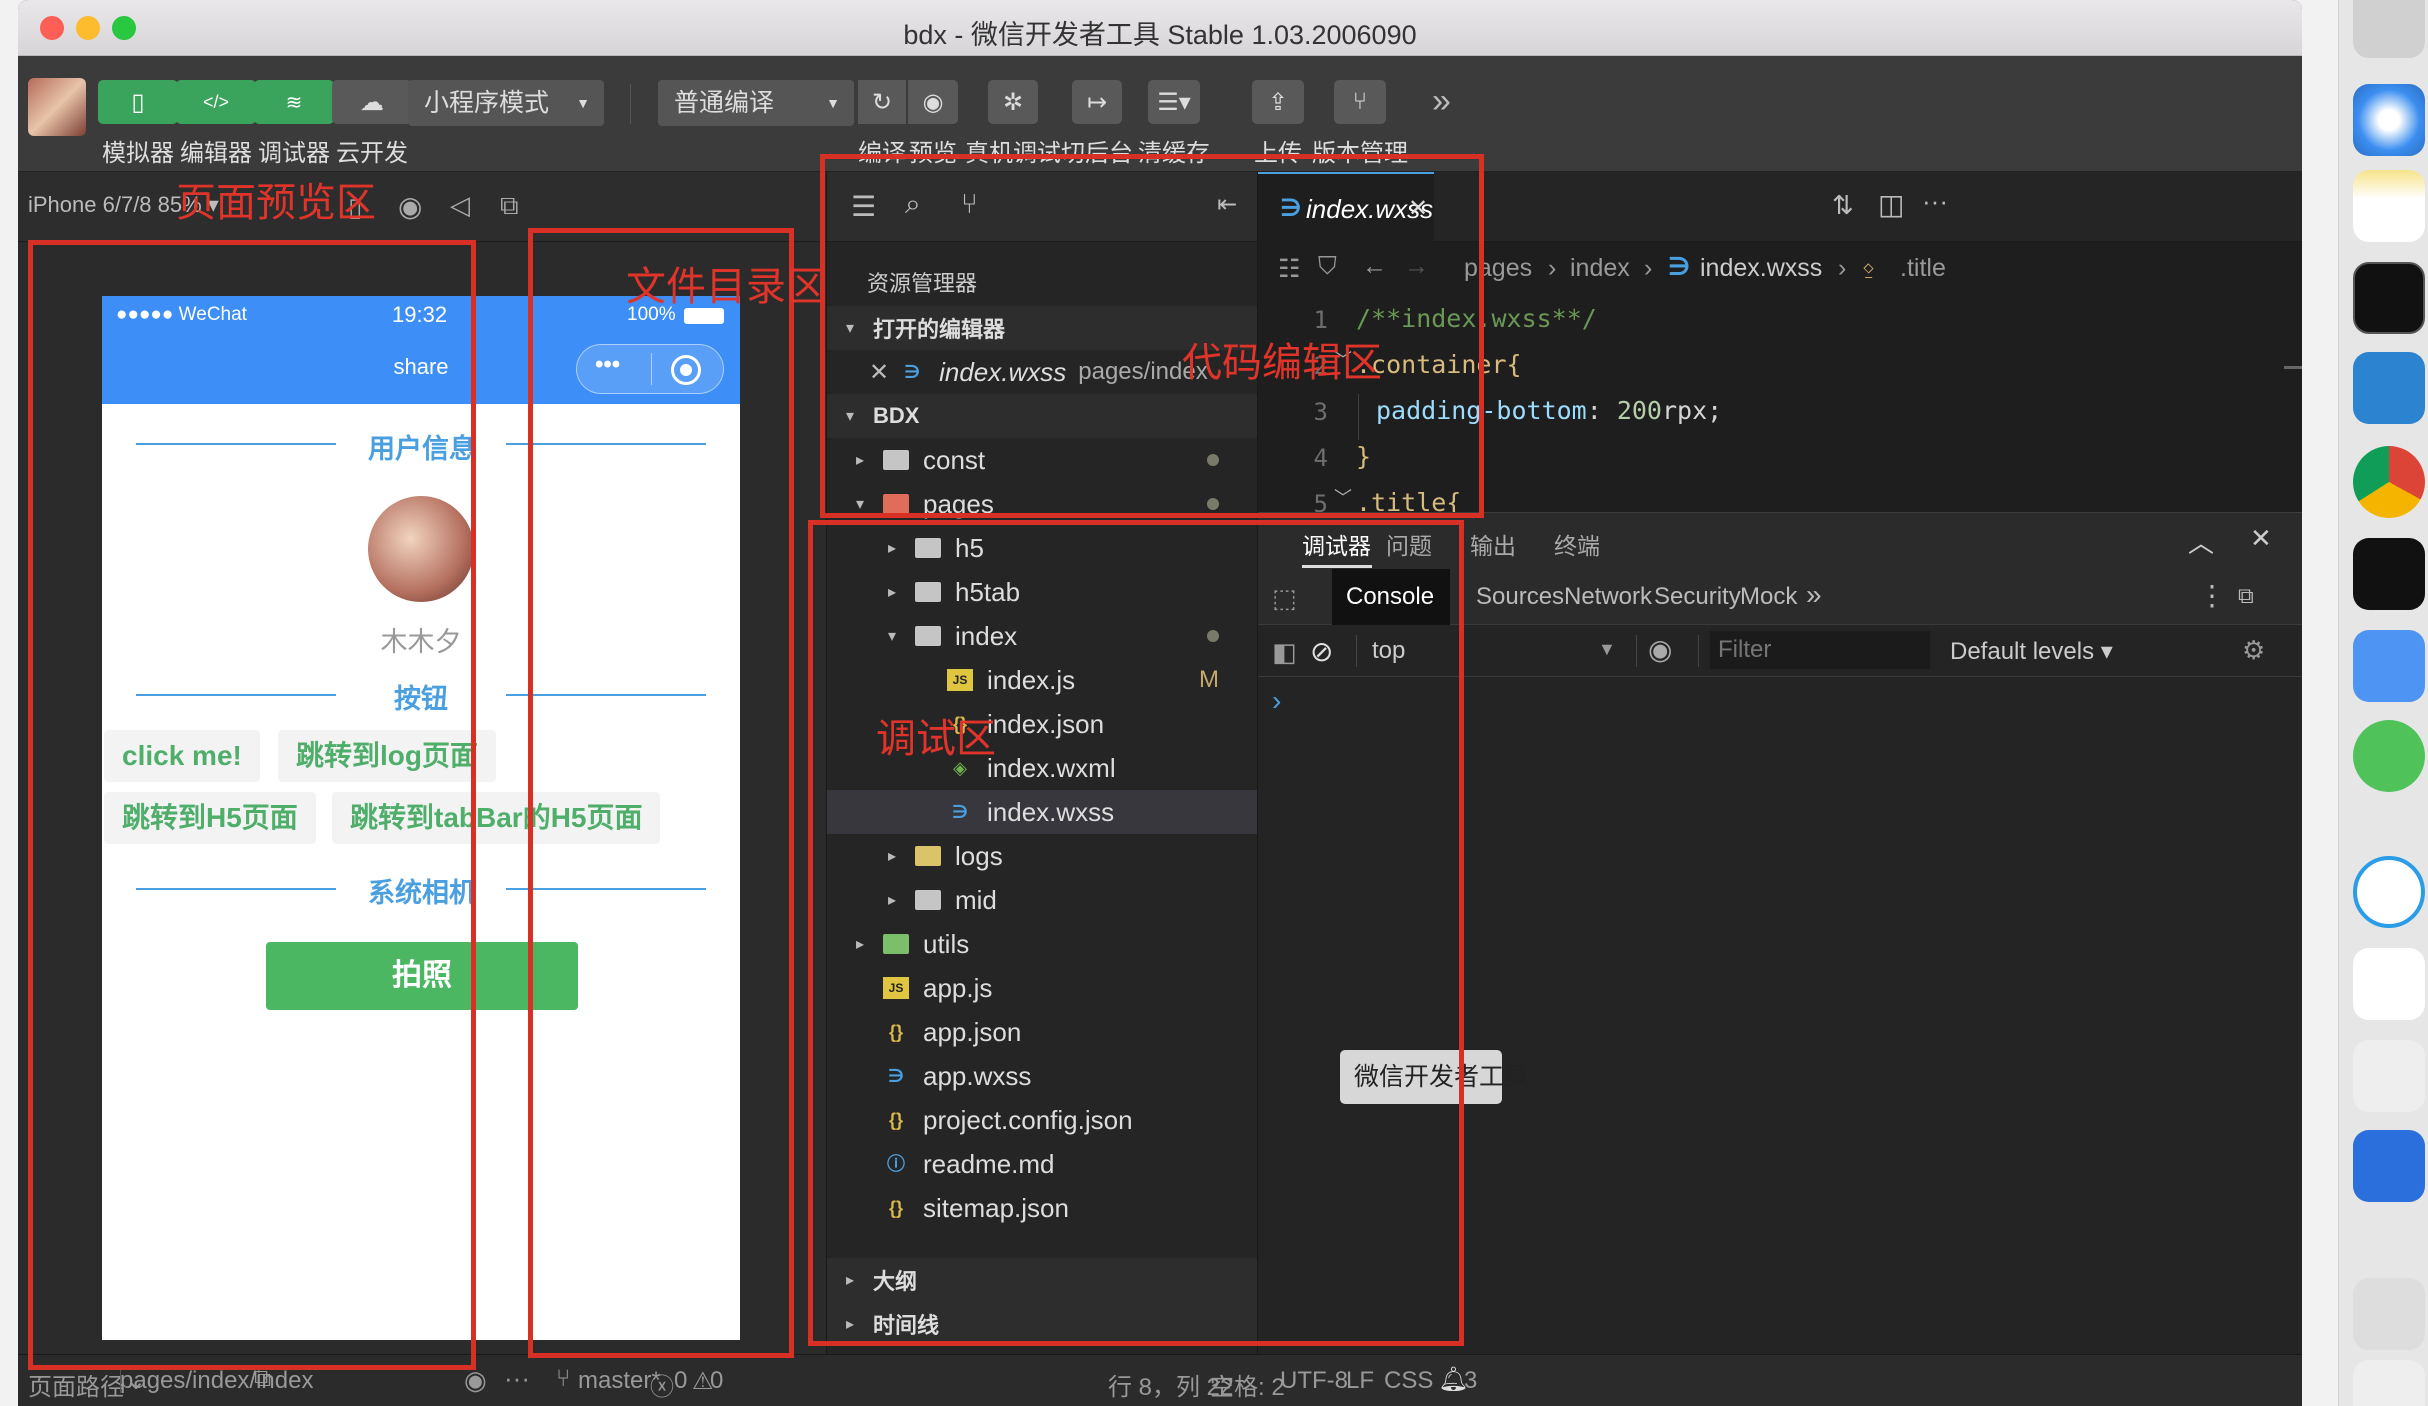  Describe the element at coordinates (252, 805) in the screenshot. I see `preview-area-outline` at that location.